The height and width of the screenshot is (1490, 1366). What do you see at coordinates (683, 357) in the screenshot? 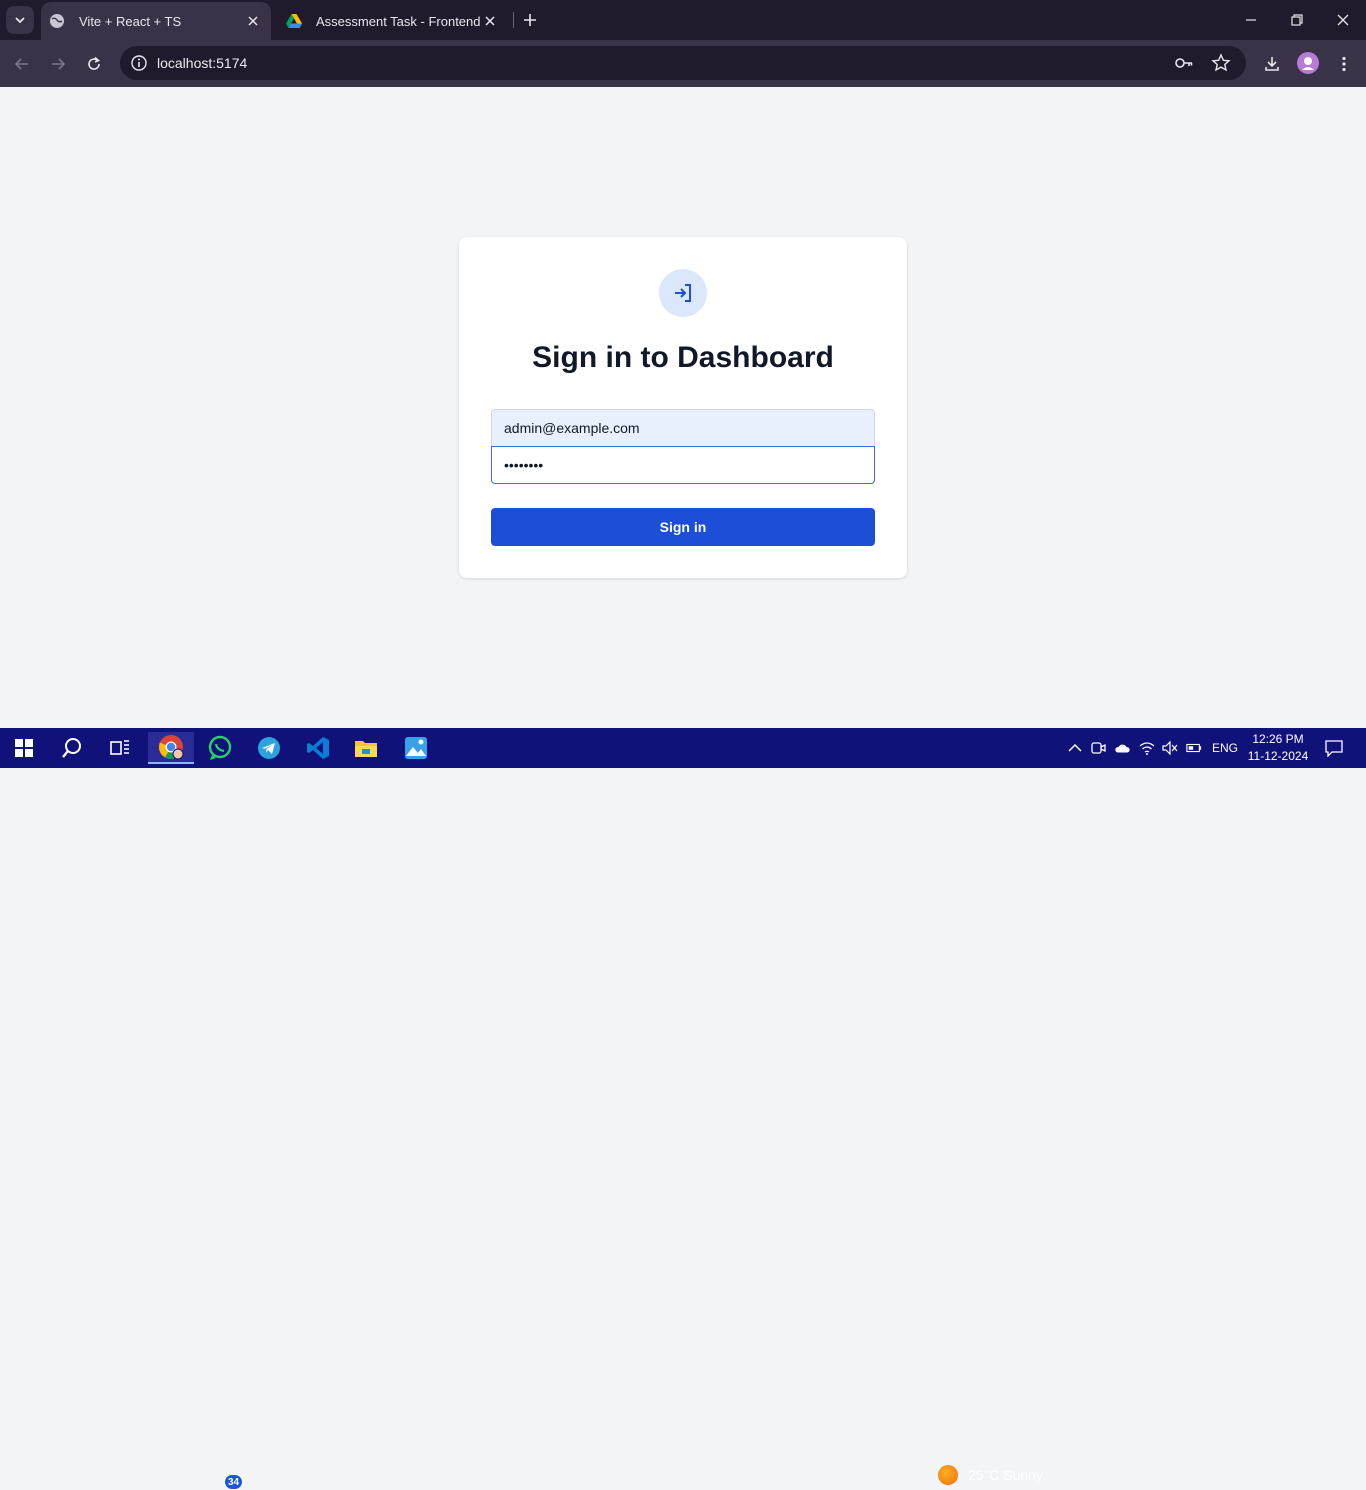
I see `login-title: Sign in to Dashboard` at bounding box center [683, 357].